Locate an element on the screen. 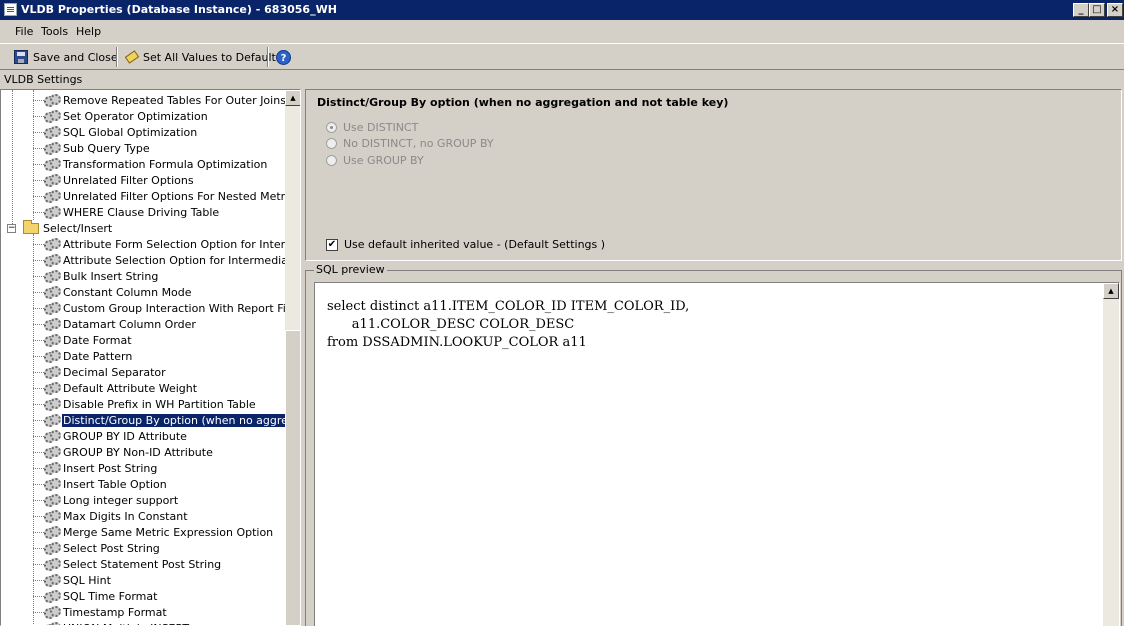 This screenshot has height=626, width=1124. tree-item-label: Select Post String is located at coordinates (111, 548).